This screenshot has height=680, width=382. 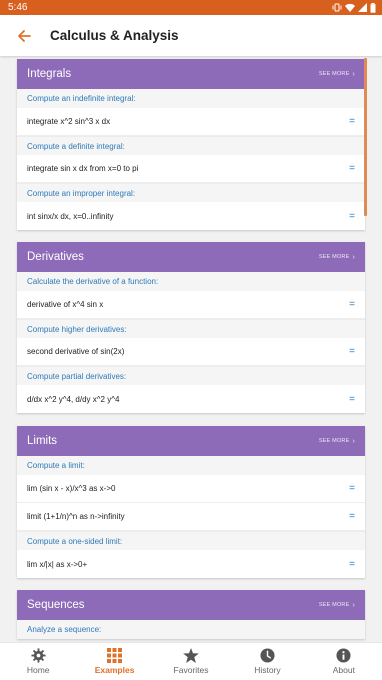 What do you see at coordinates (191, 352) in the screenshot?
I see `example-row: second derivative of sin(2x) =` at bounding box center [191, 352].